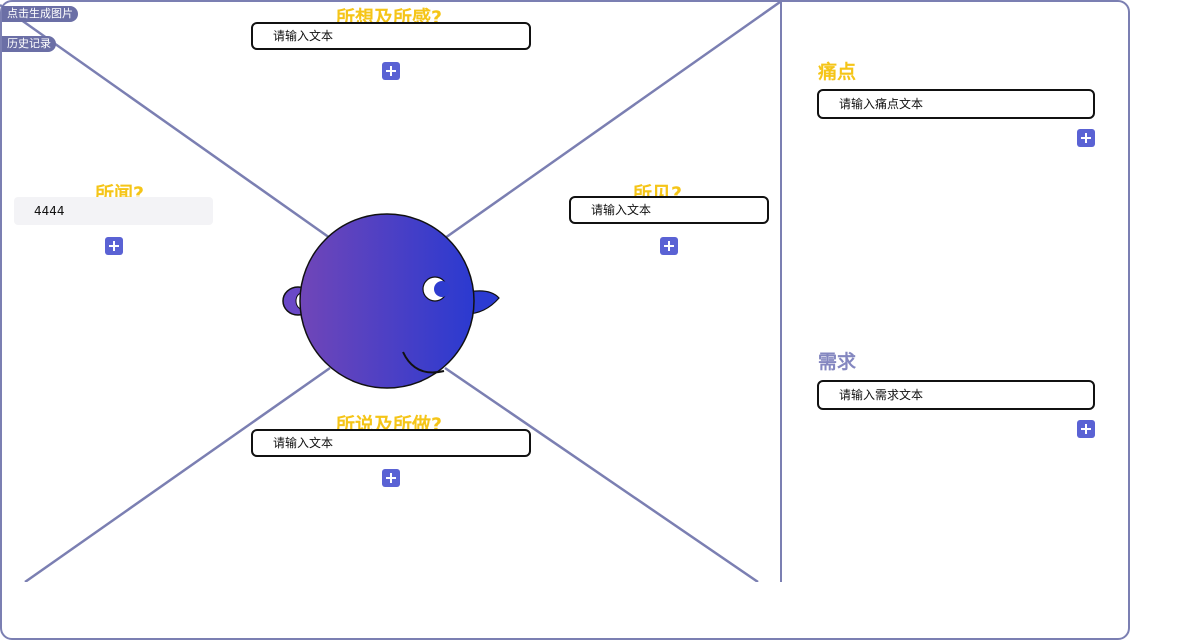 This screenshot has width=1193, height=640. What do you see at coordinates (177, 474) in the screenshot?
I see `diagonal-bottom-left` at bounding box center [177, 474].